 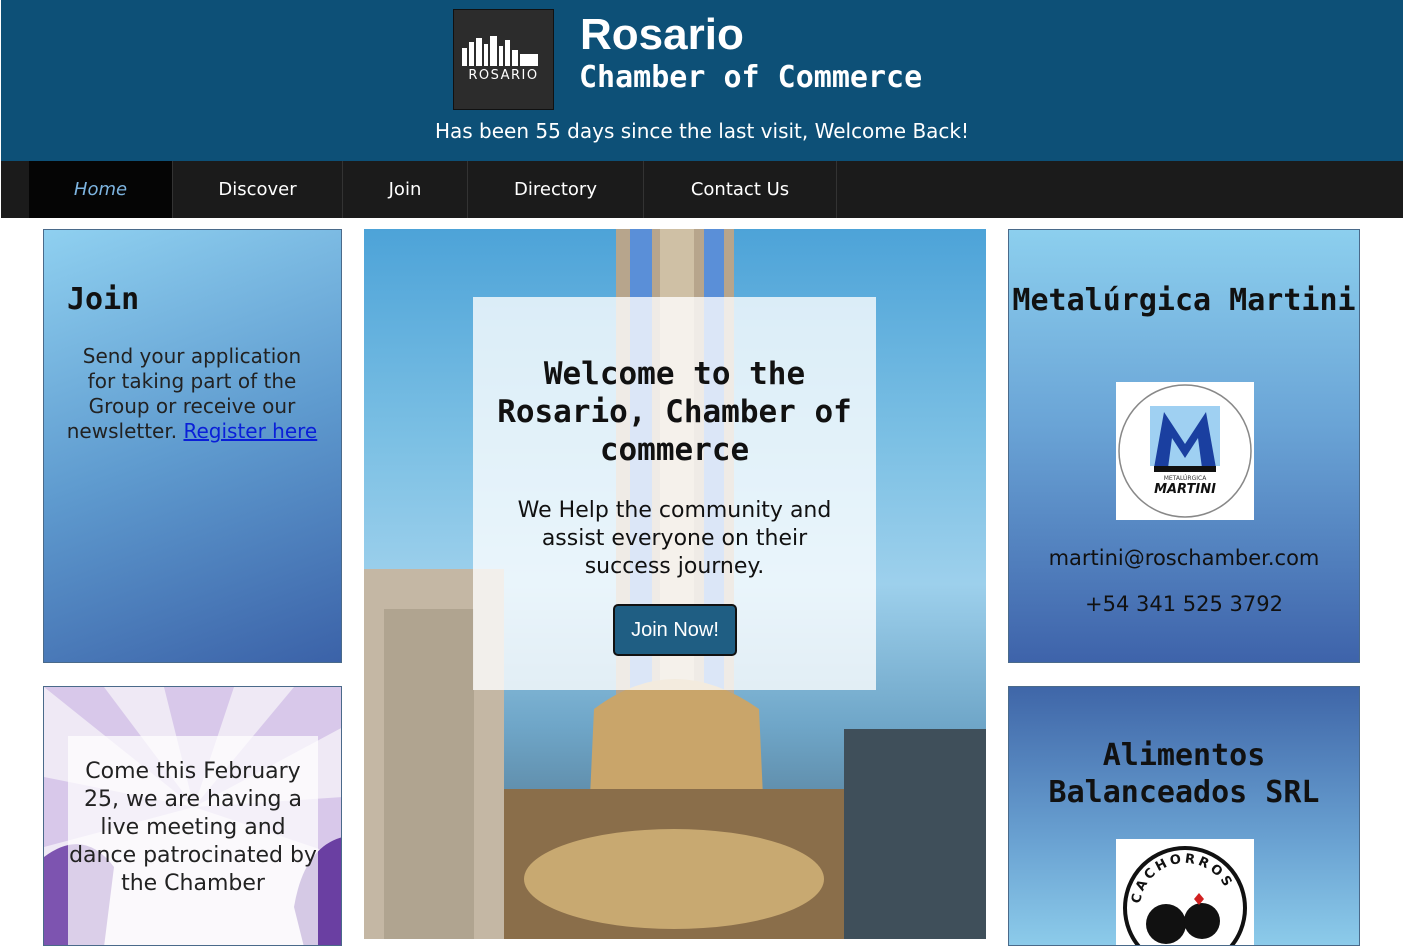 What do you see at coordinates (675, 630) in the screenshot?
I see `join-now-button: Join Now!` at bounding box center [675, 630].